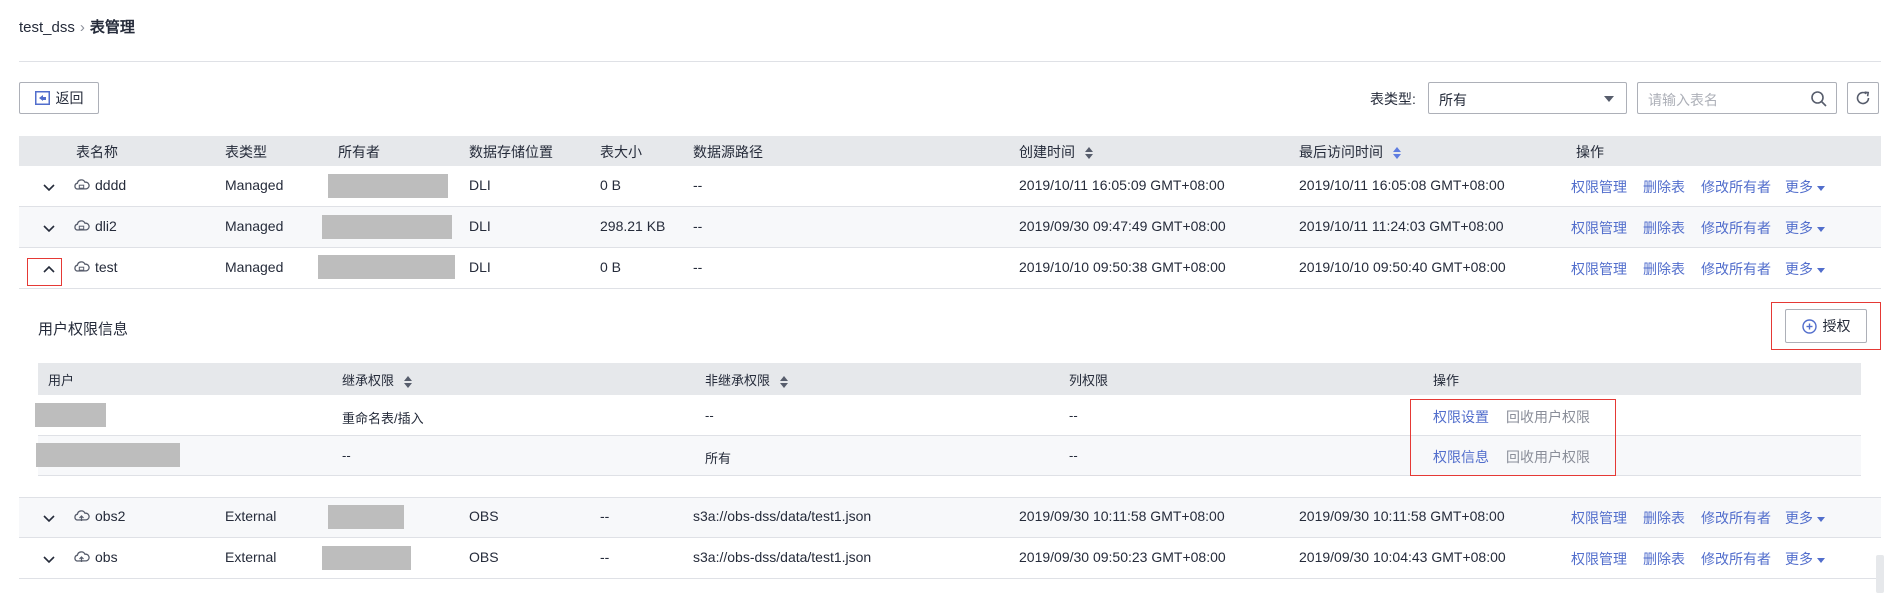 This screenshot has width=1886, height=596. I want to click on table-name: dli2, so click(106, 226).